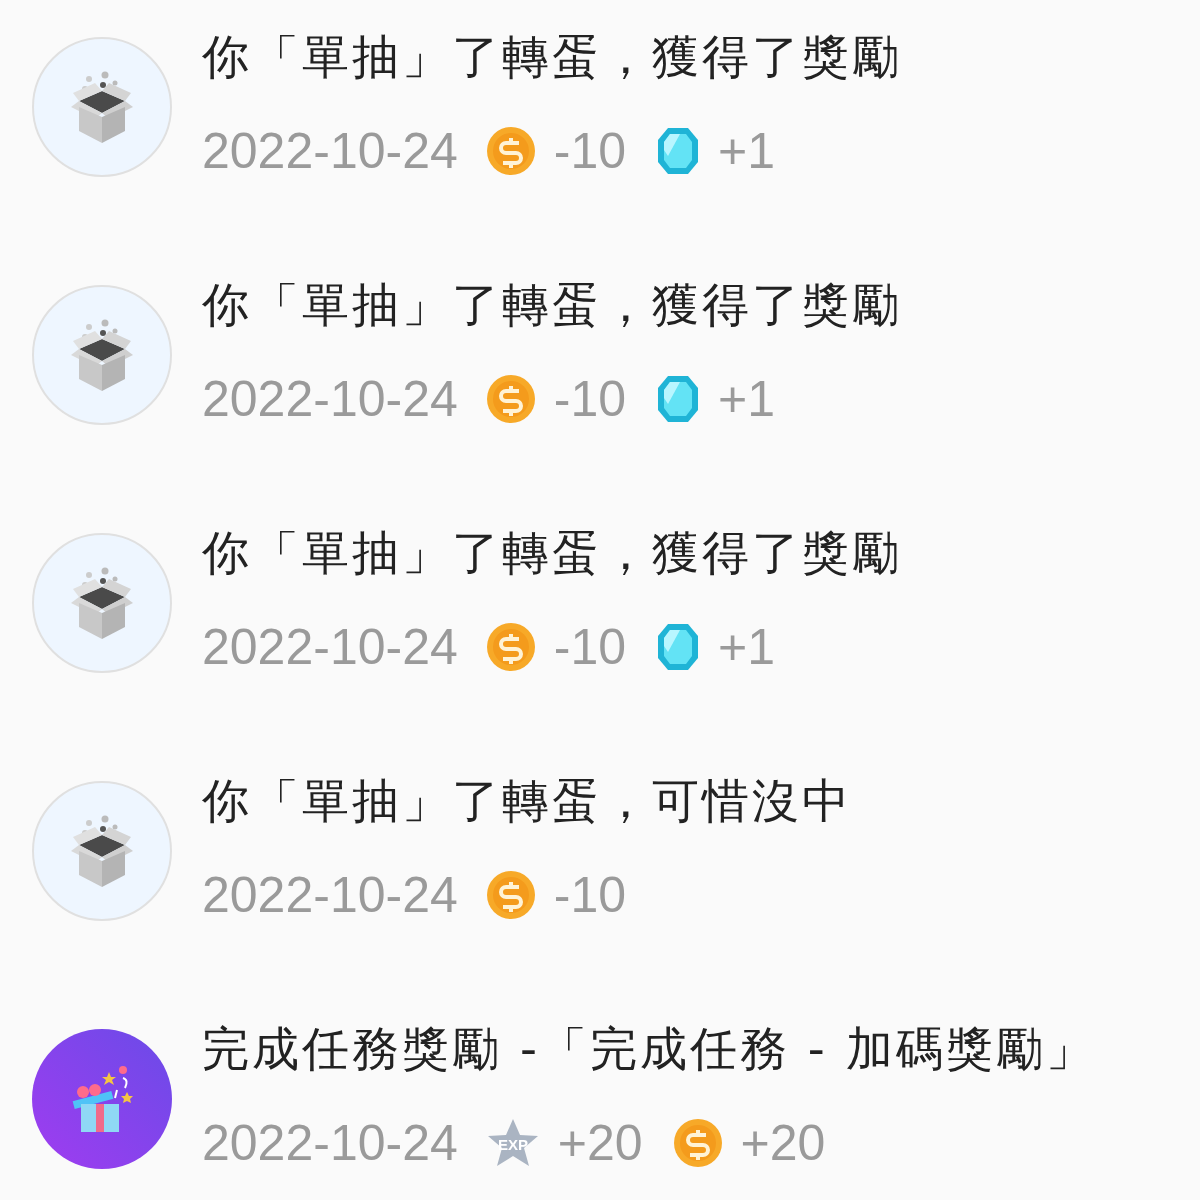  I want to click on record-title: 完成任務獎勵 -「完成任務 - 加碼獎勵」, so click(649, 1049).